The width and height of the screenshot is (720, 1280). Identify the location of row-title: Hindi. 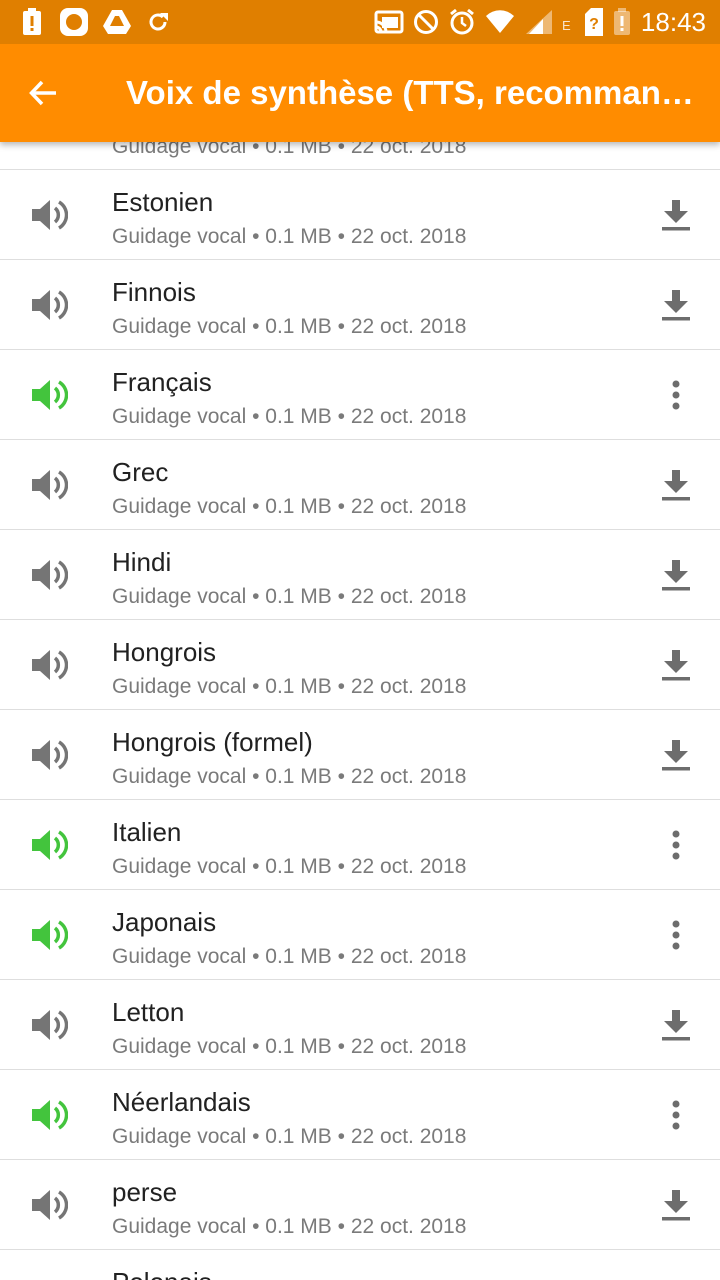
(142, 562).